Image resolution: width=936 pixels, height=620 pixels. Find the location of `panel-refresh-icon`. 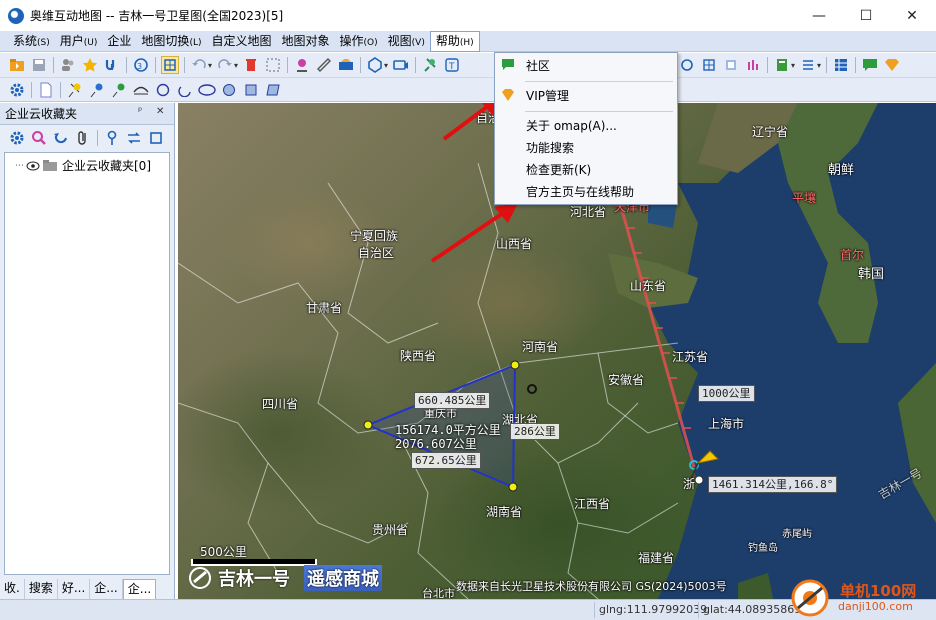

panel-refresh-icon is located at coordinates (61, 138).